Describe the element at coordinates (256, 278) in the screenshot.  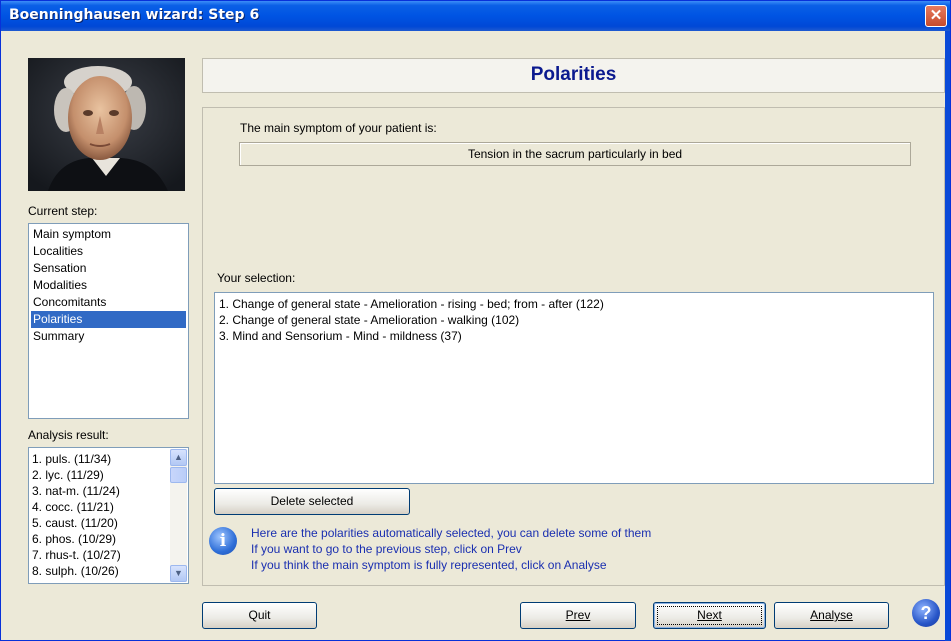
I see `your-selection-label: Your selection:` at that location.